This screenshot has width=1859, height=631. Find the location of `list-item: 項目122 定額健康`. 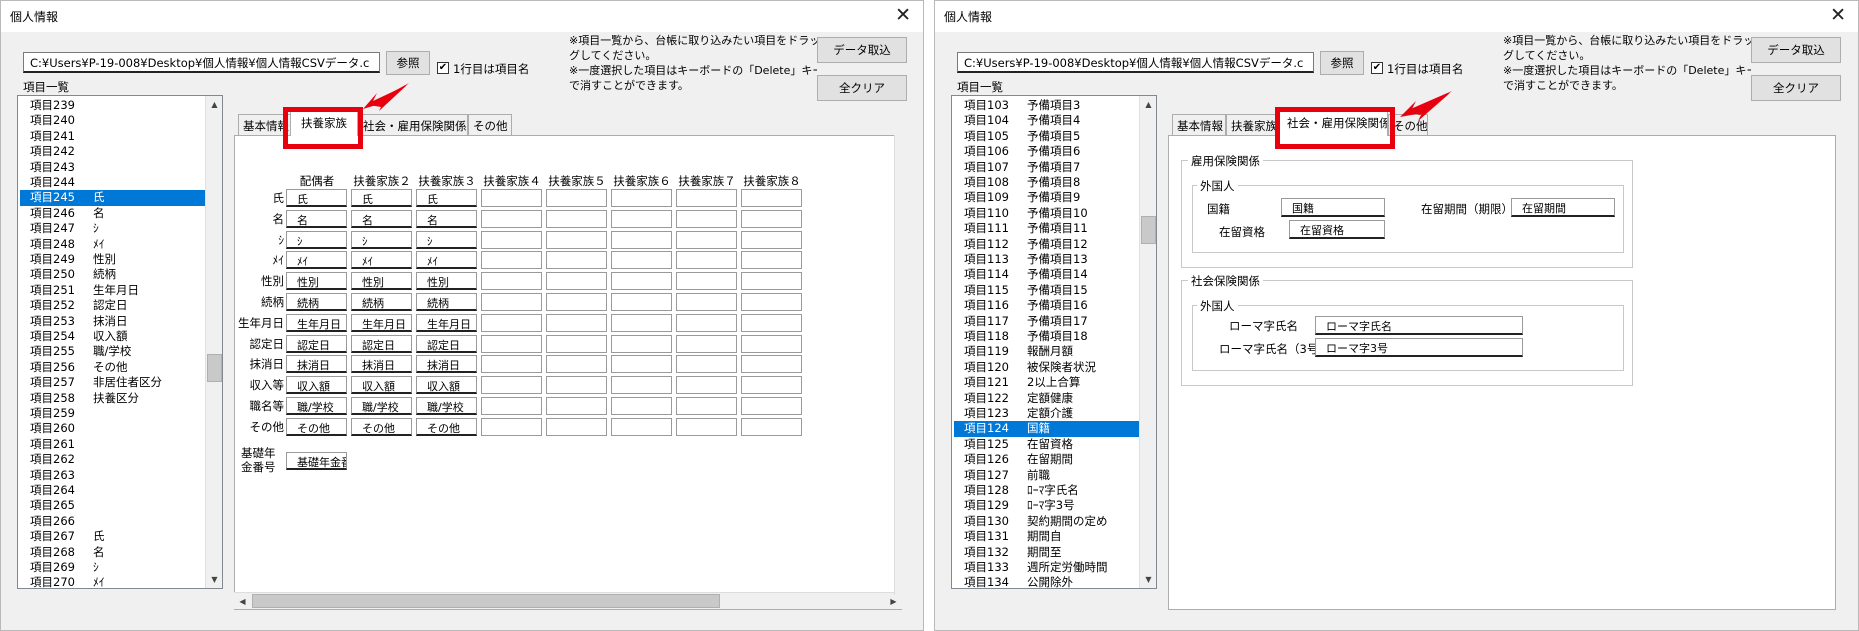

list-item: 項目122 定額健康 is located at coordinates (1046, 399).